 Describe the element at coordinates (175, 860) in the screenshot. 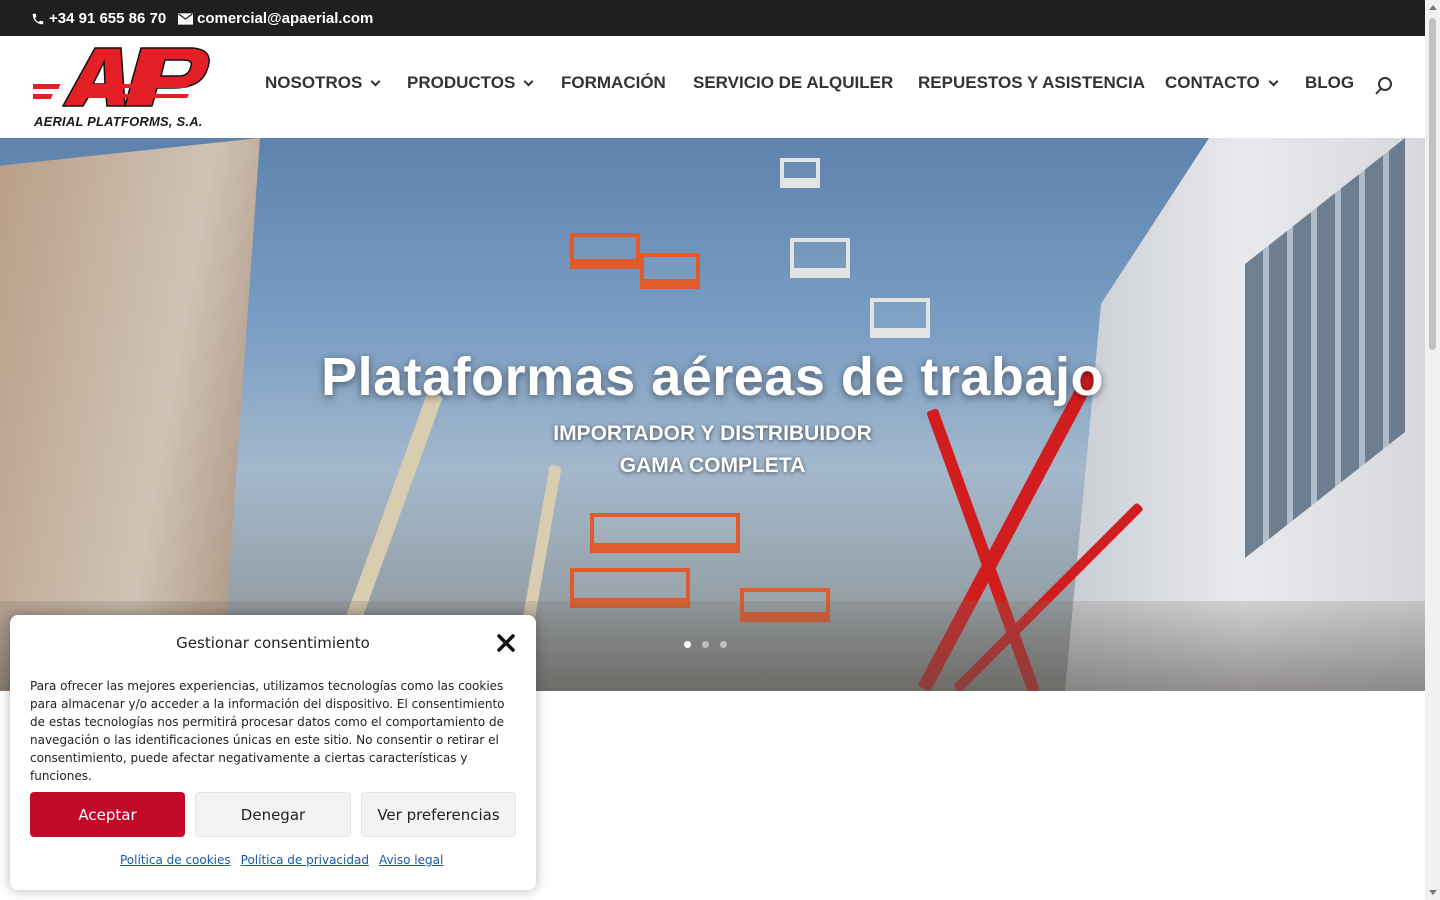

I see `cookie-policy-link: Política de cookies` at that location.